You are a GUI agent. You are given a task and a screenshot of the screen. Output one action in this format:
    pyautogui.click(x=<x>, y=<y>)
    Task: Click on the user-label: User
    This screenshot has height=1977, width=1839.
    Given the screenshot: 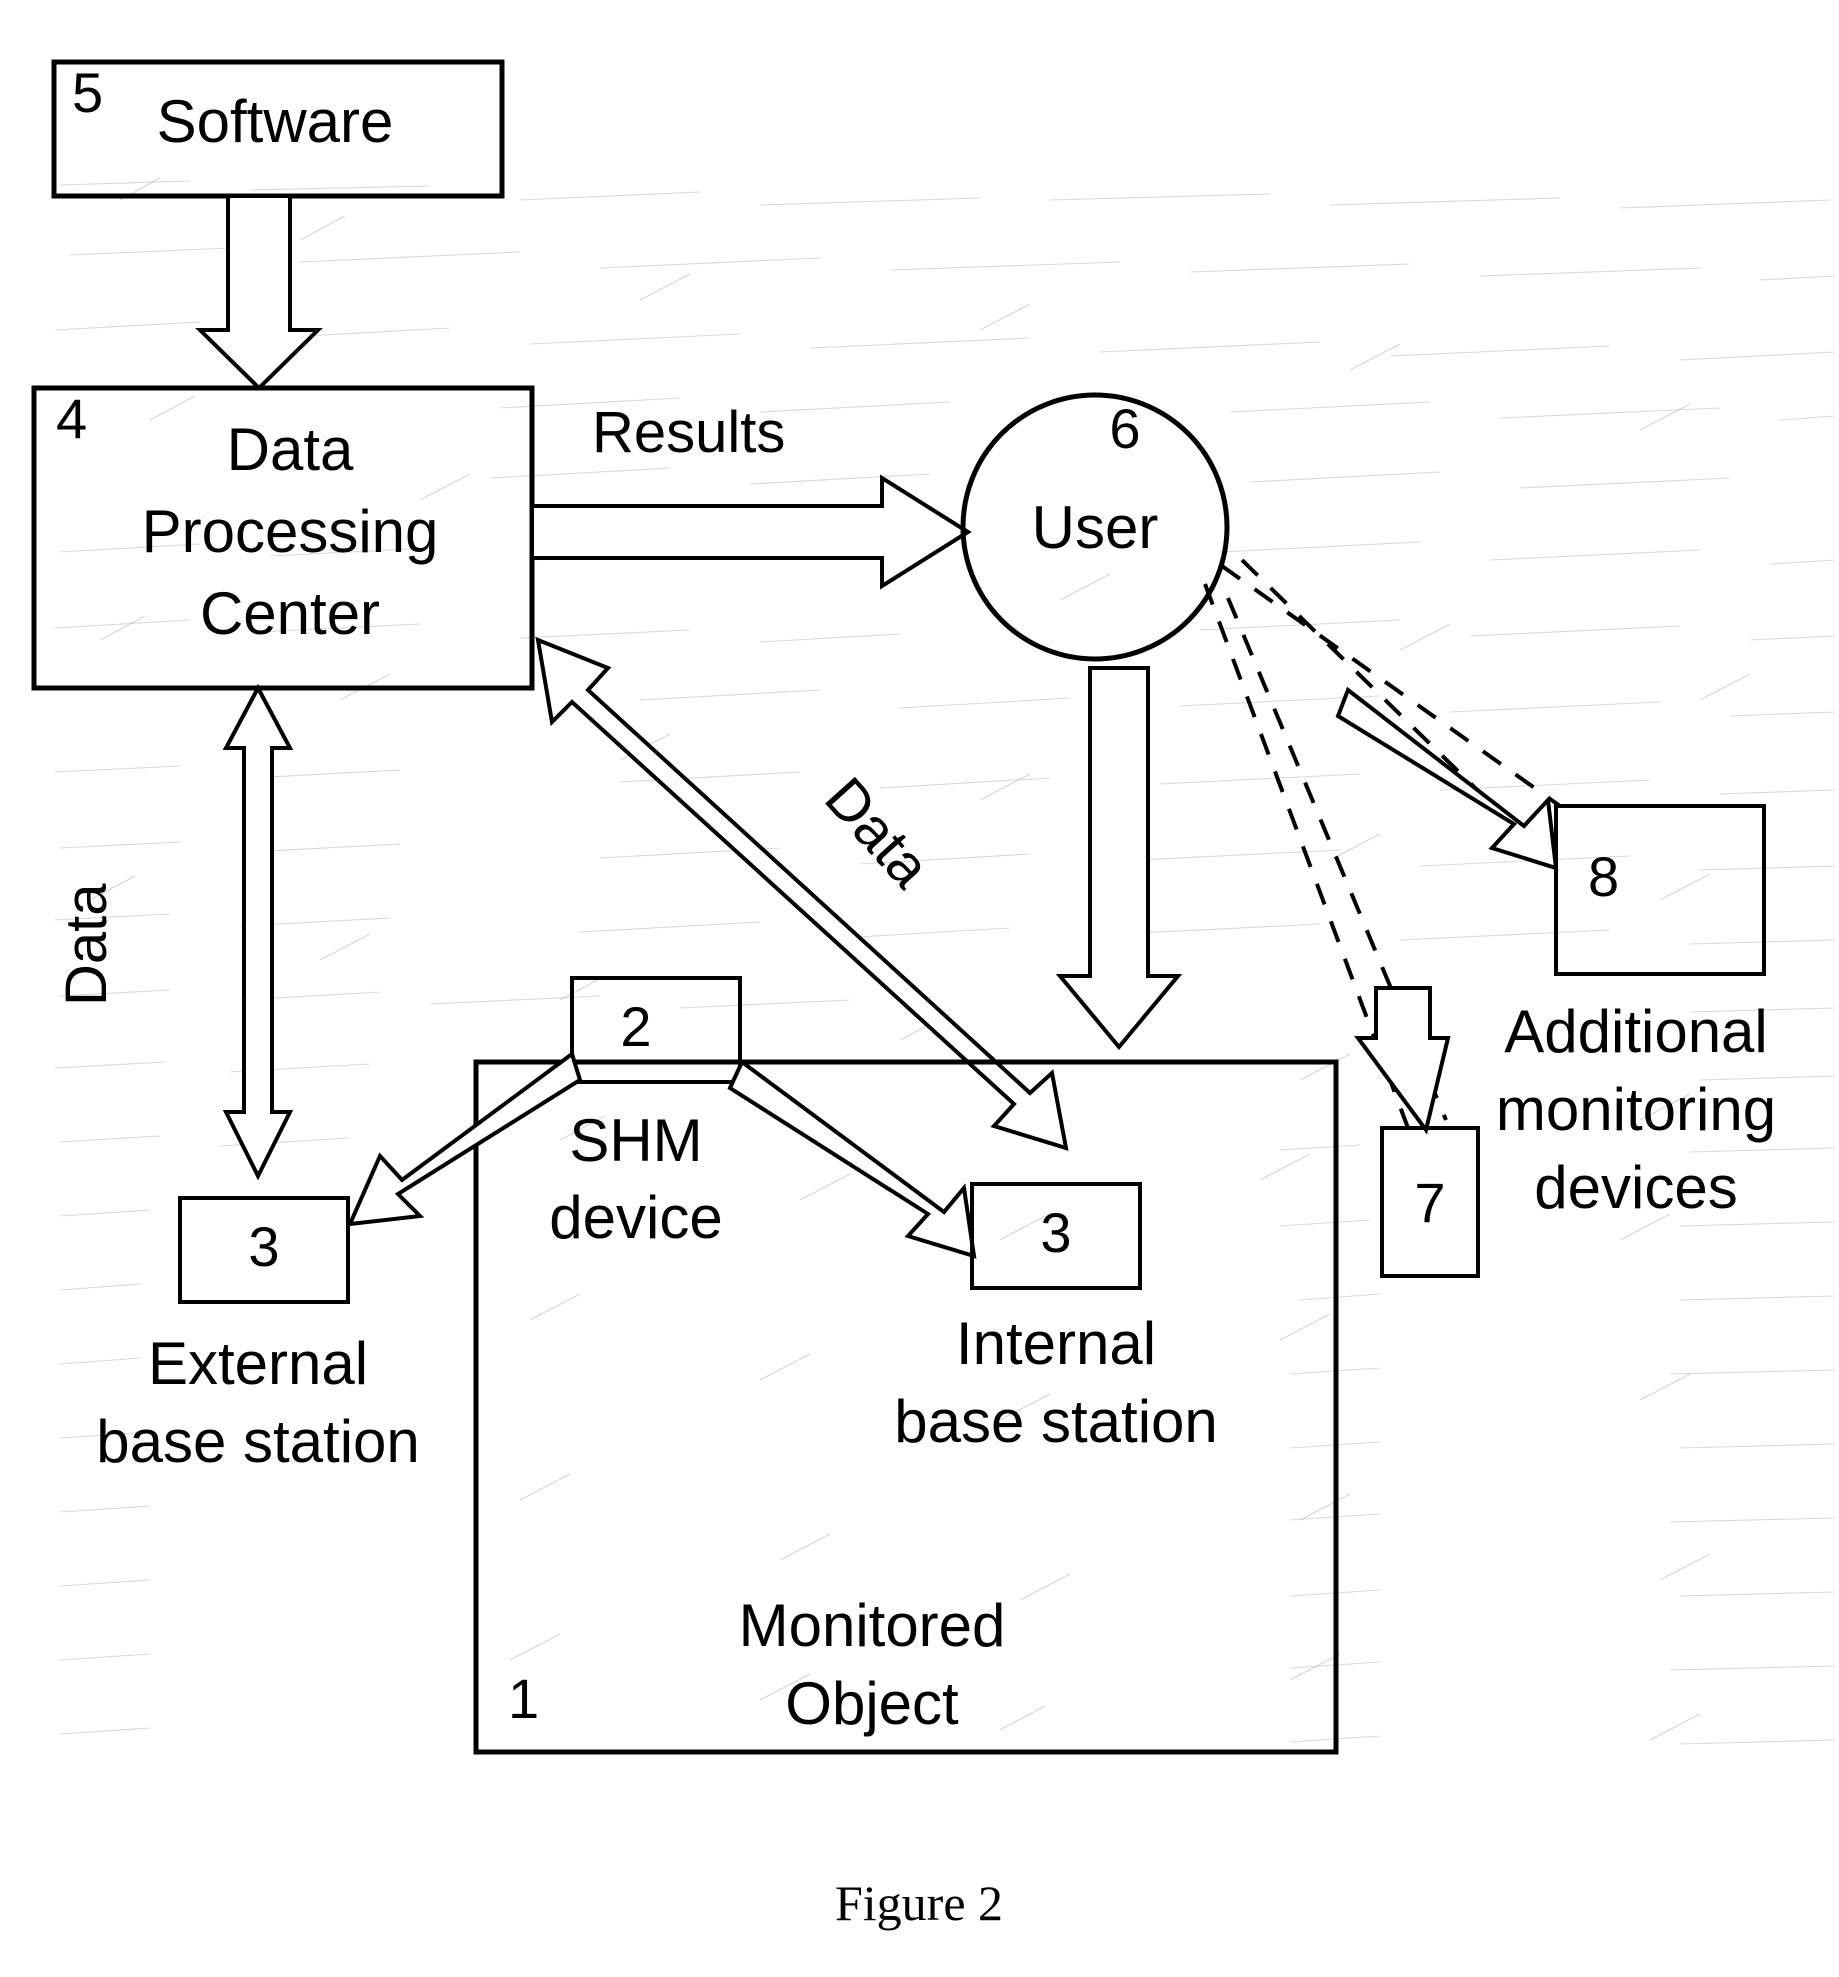 What is the action you would take?
    pyautogui.click(x=1095, y=527)
    